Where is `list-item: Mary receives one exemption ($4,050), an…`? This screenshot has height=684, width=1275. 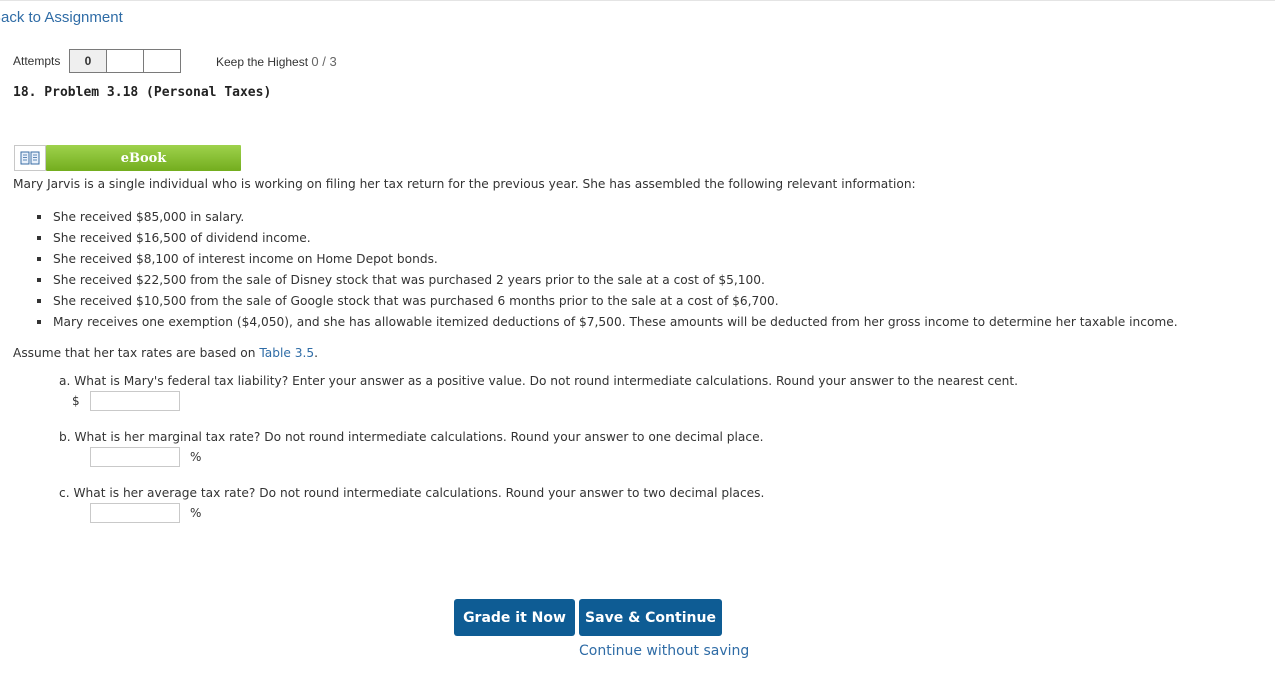 list-item: Mary receives one exemption ($4,050), an… is located at coordinates (607, 323).